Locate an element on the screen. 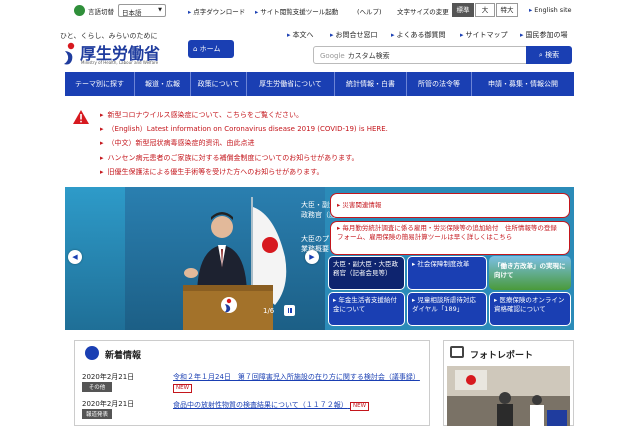 This screenshot has width=640, height=426. font-size-standard-button: 標準 is located at coordinates (463, 10).